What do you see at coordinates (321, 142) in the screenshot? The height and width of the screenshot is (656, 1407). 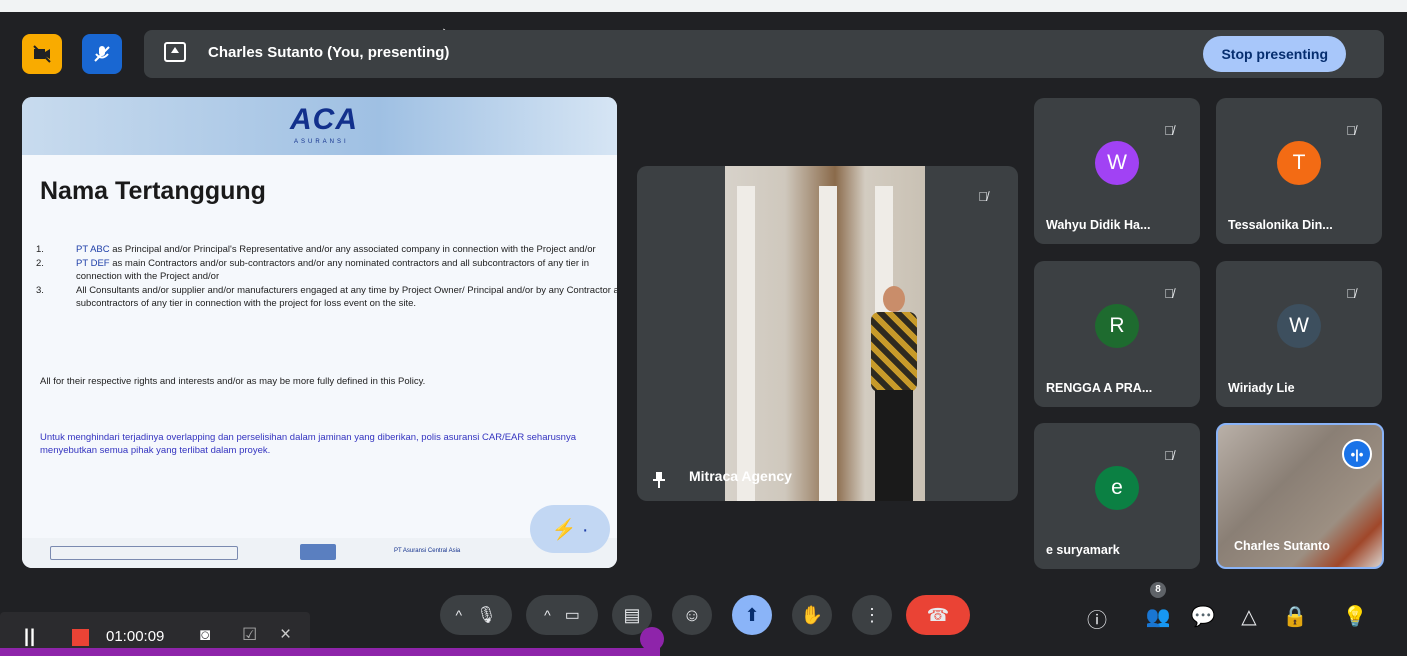 I see `aca-logo-subtitle: ASURANSI` at bounding box center [321, 142].